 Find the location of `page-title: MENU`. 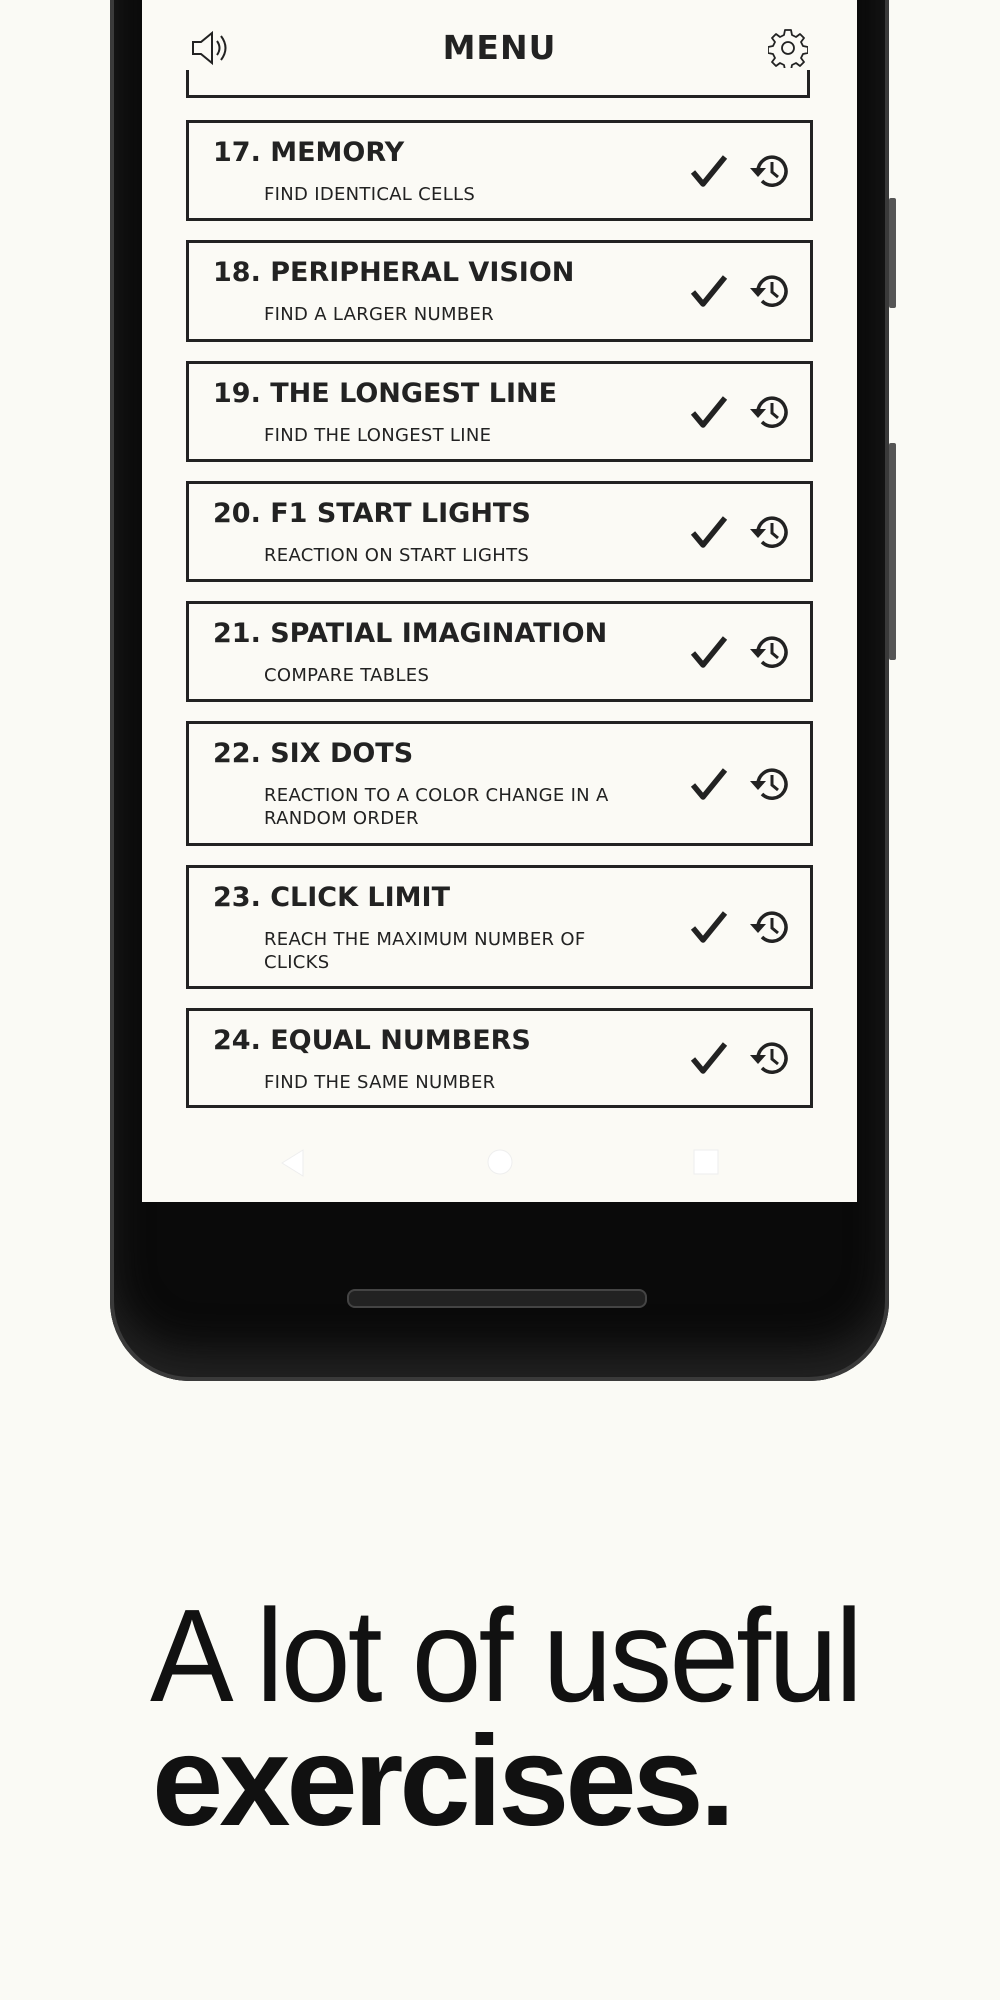

page-title: MENU is located at coordinates (499, 47).